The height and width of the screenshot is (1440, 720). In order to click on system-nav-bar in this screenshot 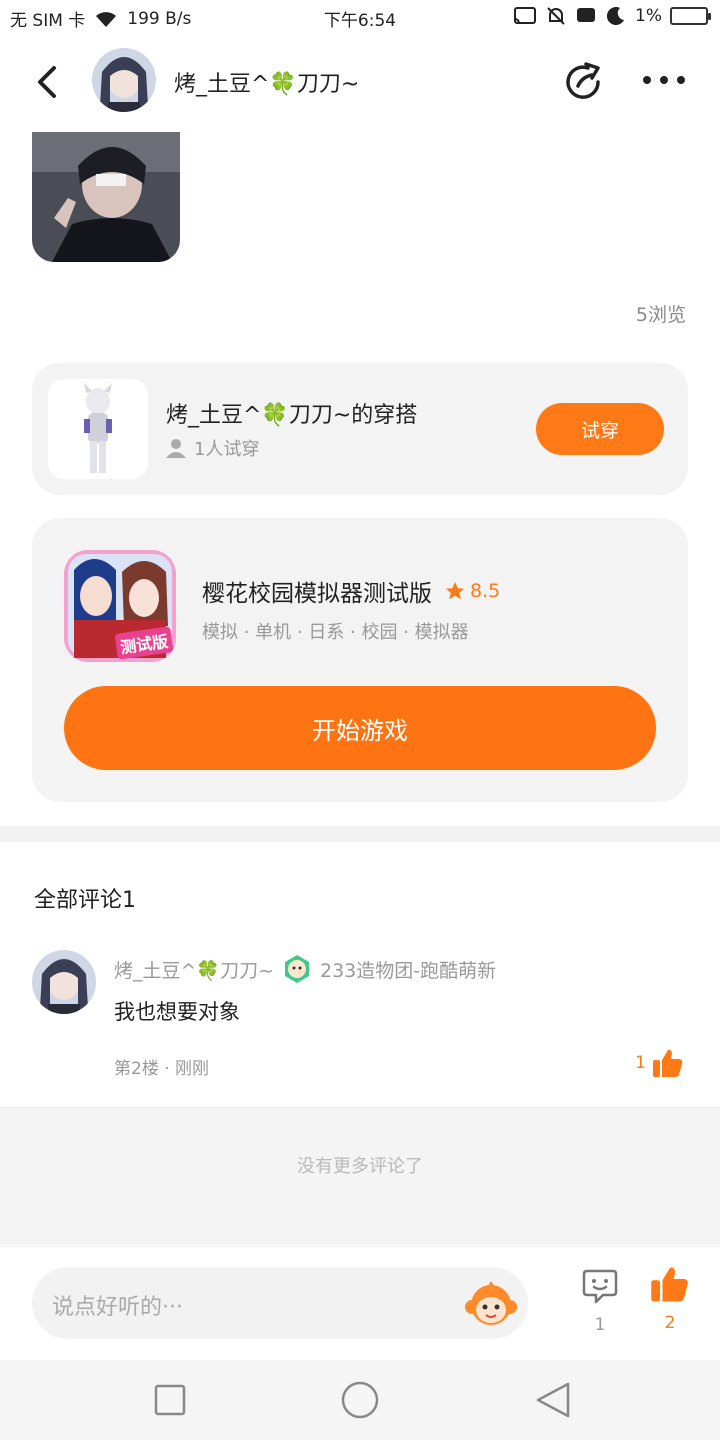, I will do `click(360, 1400)`.